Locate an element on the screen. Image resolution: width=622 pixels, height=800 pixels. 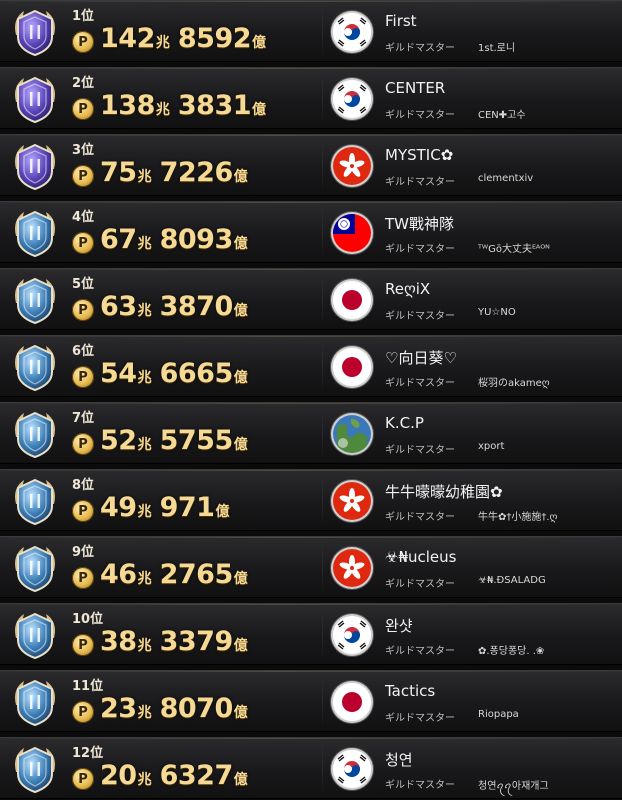
ranking-row: 4位 P 67兆 8093億 TW戰神隊 ギルドマスター ᵀᵂGō大丈夫ᴱᴬᴼᴺ is located at coordinates (311, 232).